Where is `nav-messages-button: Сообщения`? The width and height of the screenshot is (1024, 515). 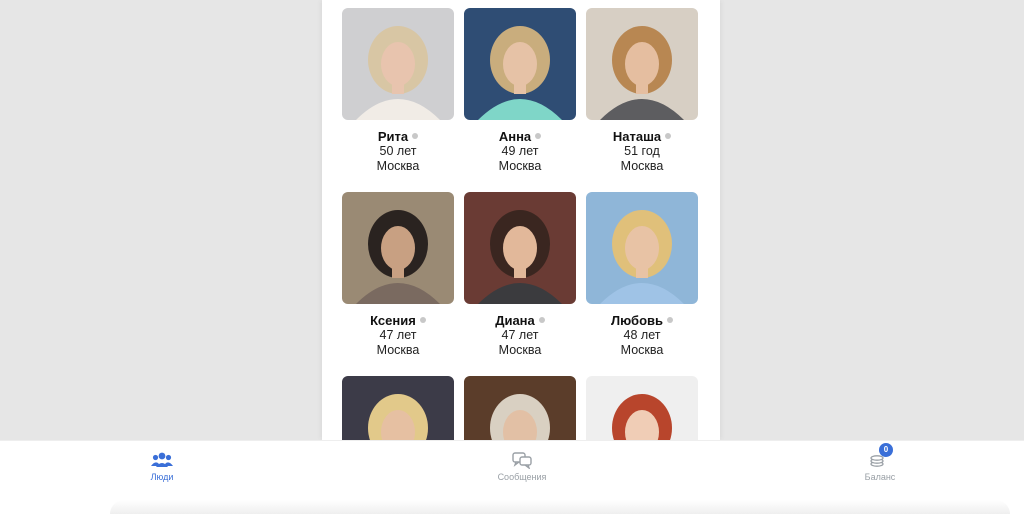 nav-messages-button: Сообщения is located at coordinates (522, 466).